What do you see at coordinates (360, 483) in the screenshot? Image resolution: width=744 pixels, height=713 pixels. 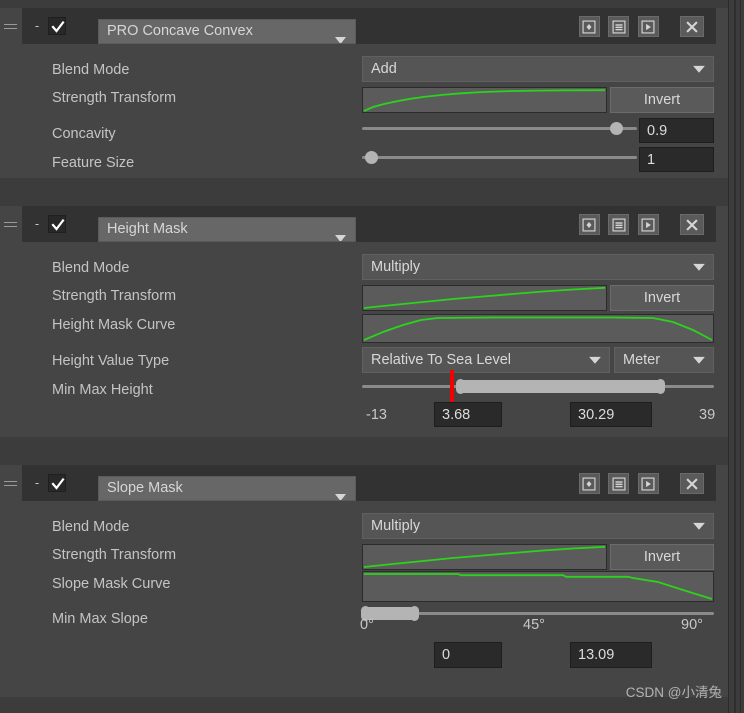 I see `panel-header: - Slope Mask` at bounding box center [360, 483].